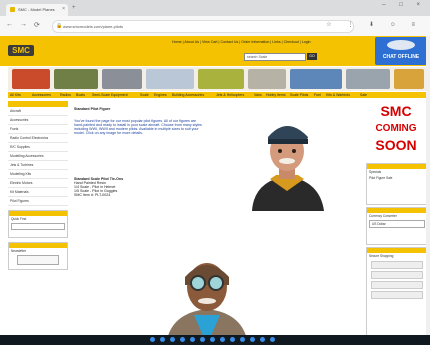  Describe the element at coordinates (257, 57) in the screenshot. I see `search-placeholder: search Scale` at that location.